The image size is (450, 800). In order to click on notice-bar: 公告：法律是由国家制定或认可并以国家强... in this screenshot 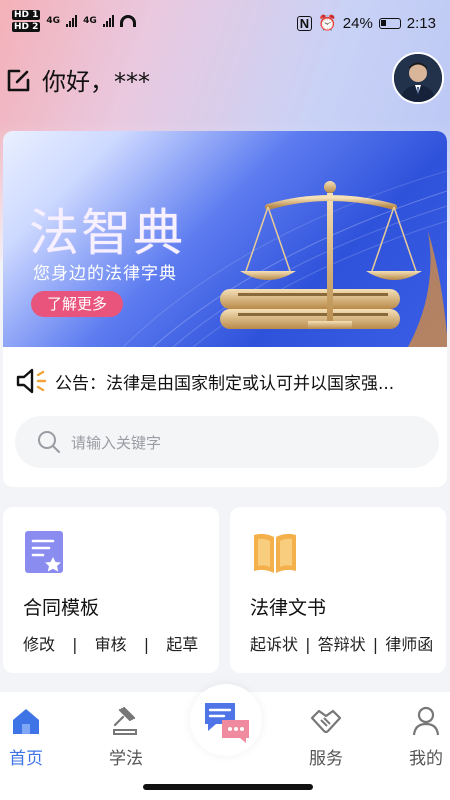, I will do `click(227, 381)`.